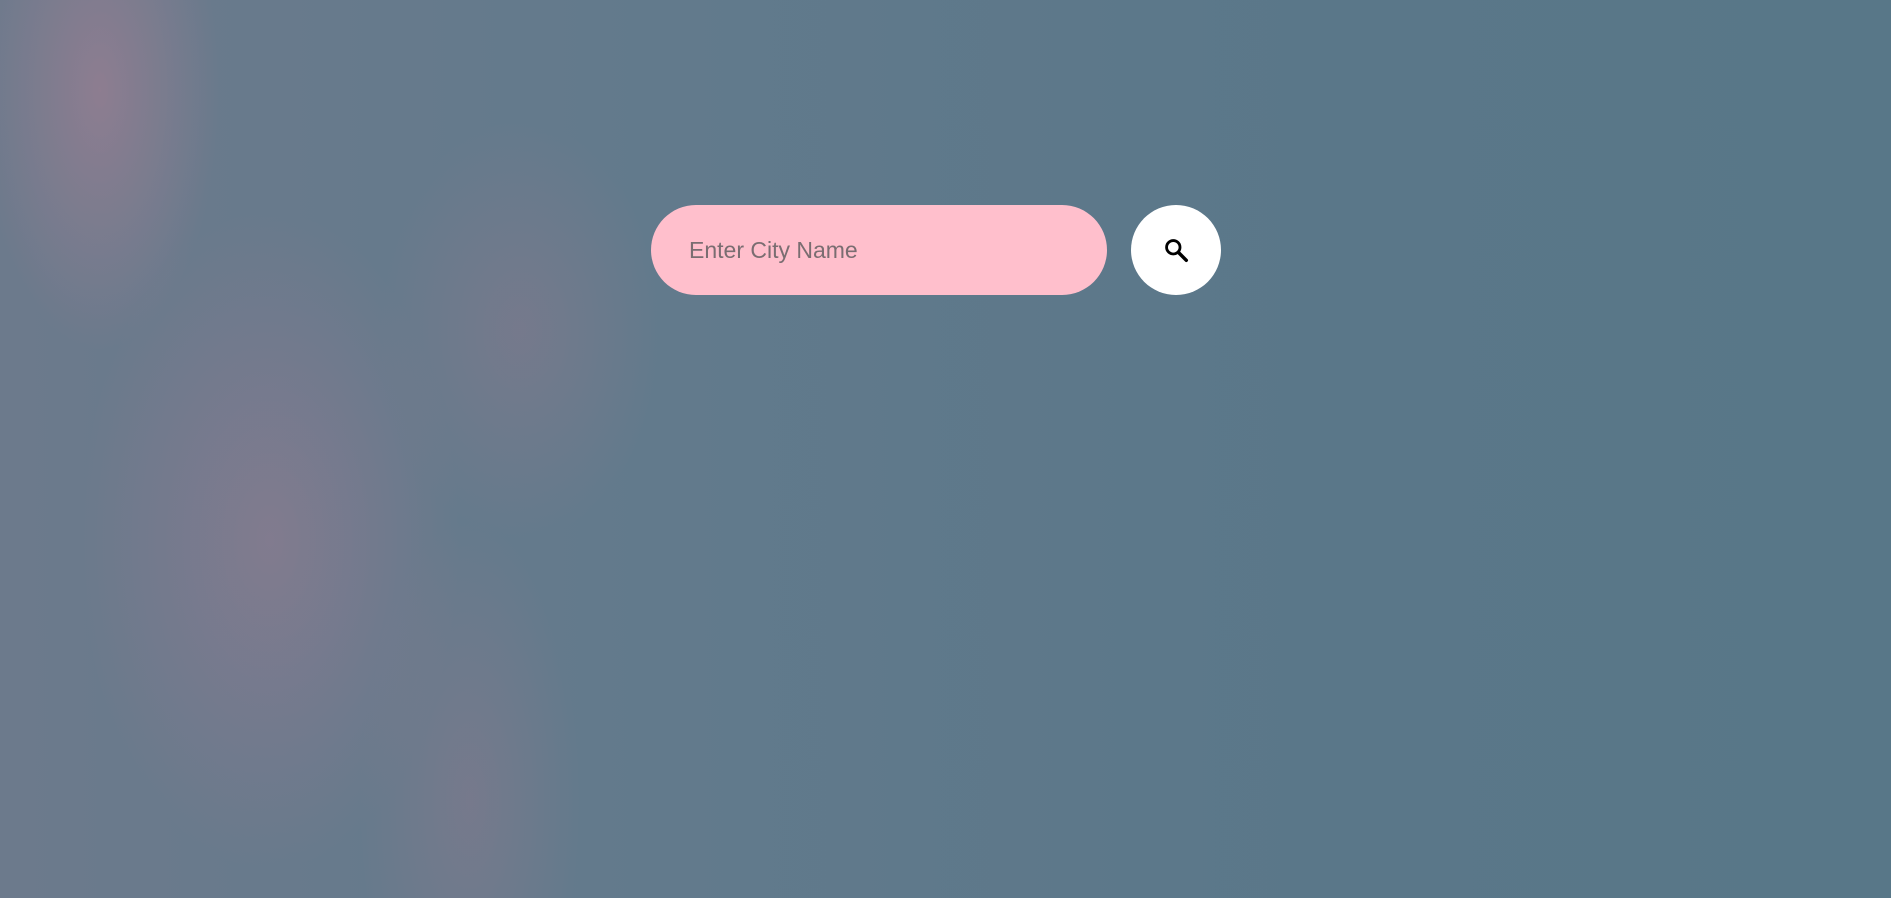 This screenshot has height=898, width=1891. I want to click on search-button, so click(1176, 250).